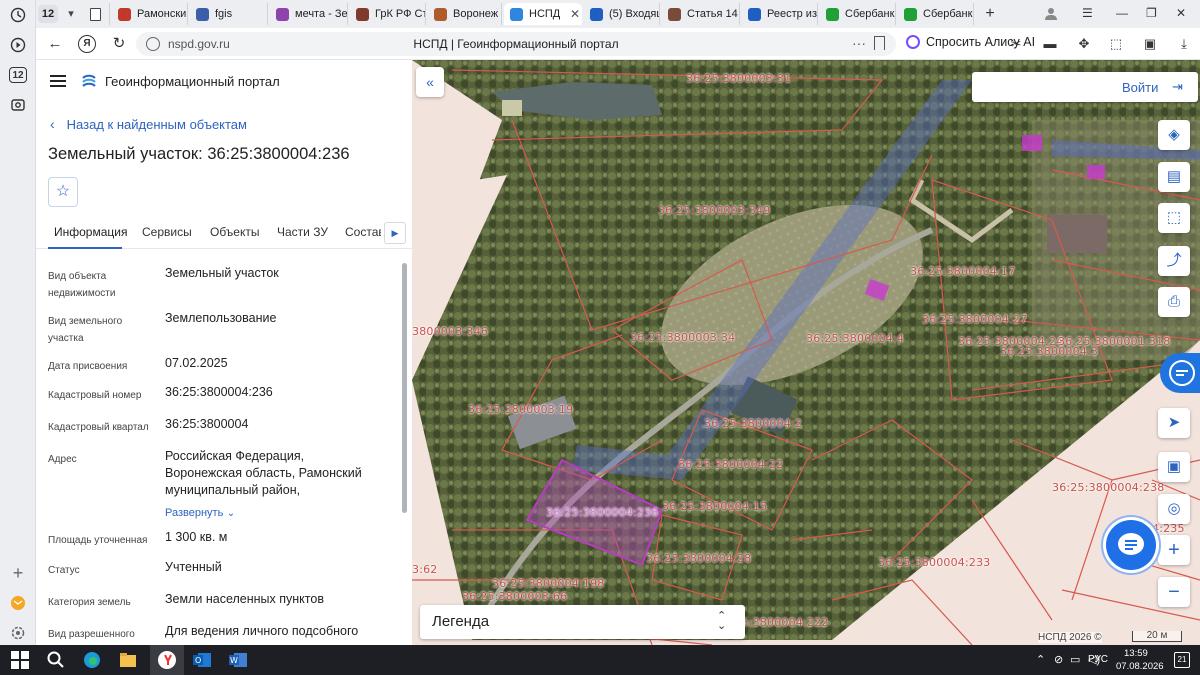  Describe the element at coordinates (1075, 659) in the screenshot. I see `network-icon: ▭` at that location.